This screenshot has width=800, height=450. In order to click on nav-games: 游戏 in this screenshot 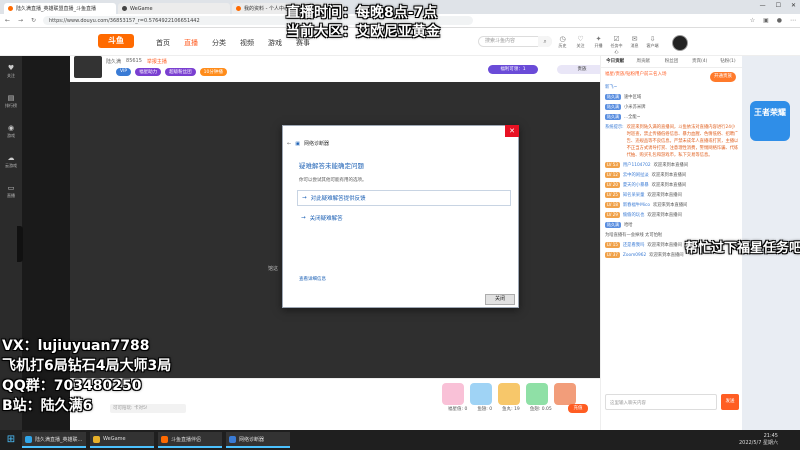, I will do `click(275, 43)`.